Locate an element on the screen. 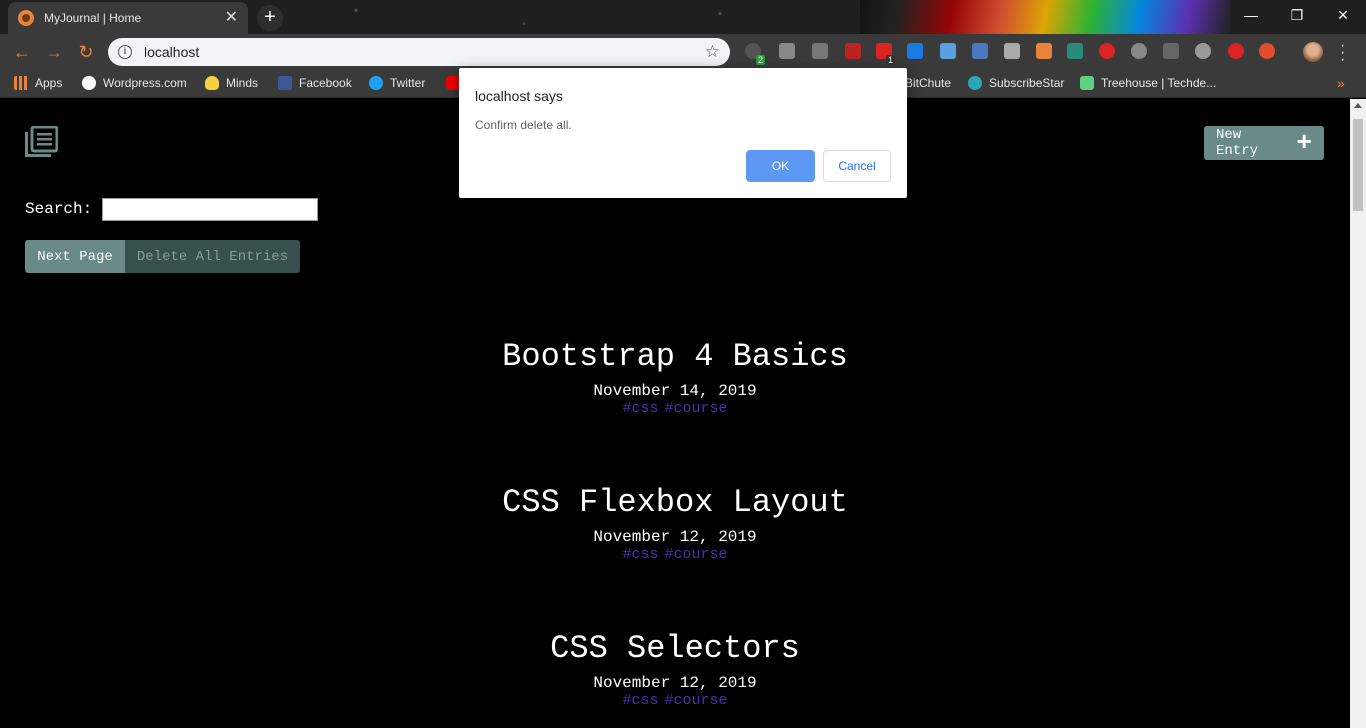 The height and width of the screenshot is (728, 1366). bookmark-subscribestar: SubscribeStar is located at coordinates (1016, 83).